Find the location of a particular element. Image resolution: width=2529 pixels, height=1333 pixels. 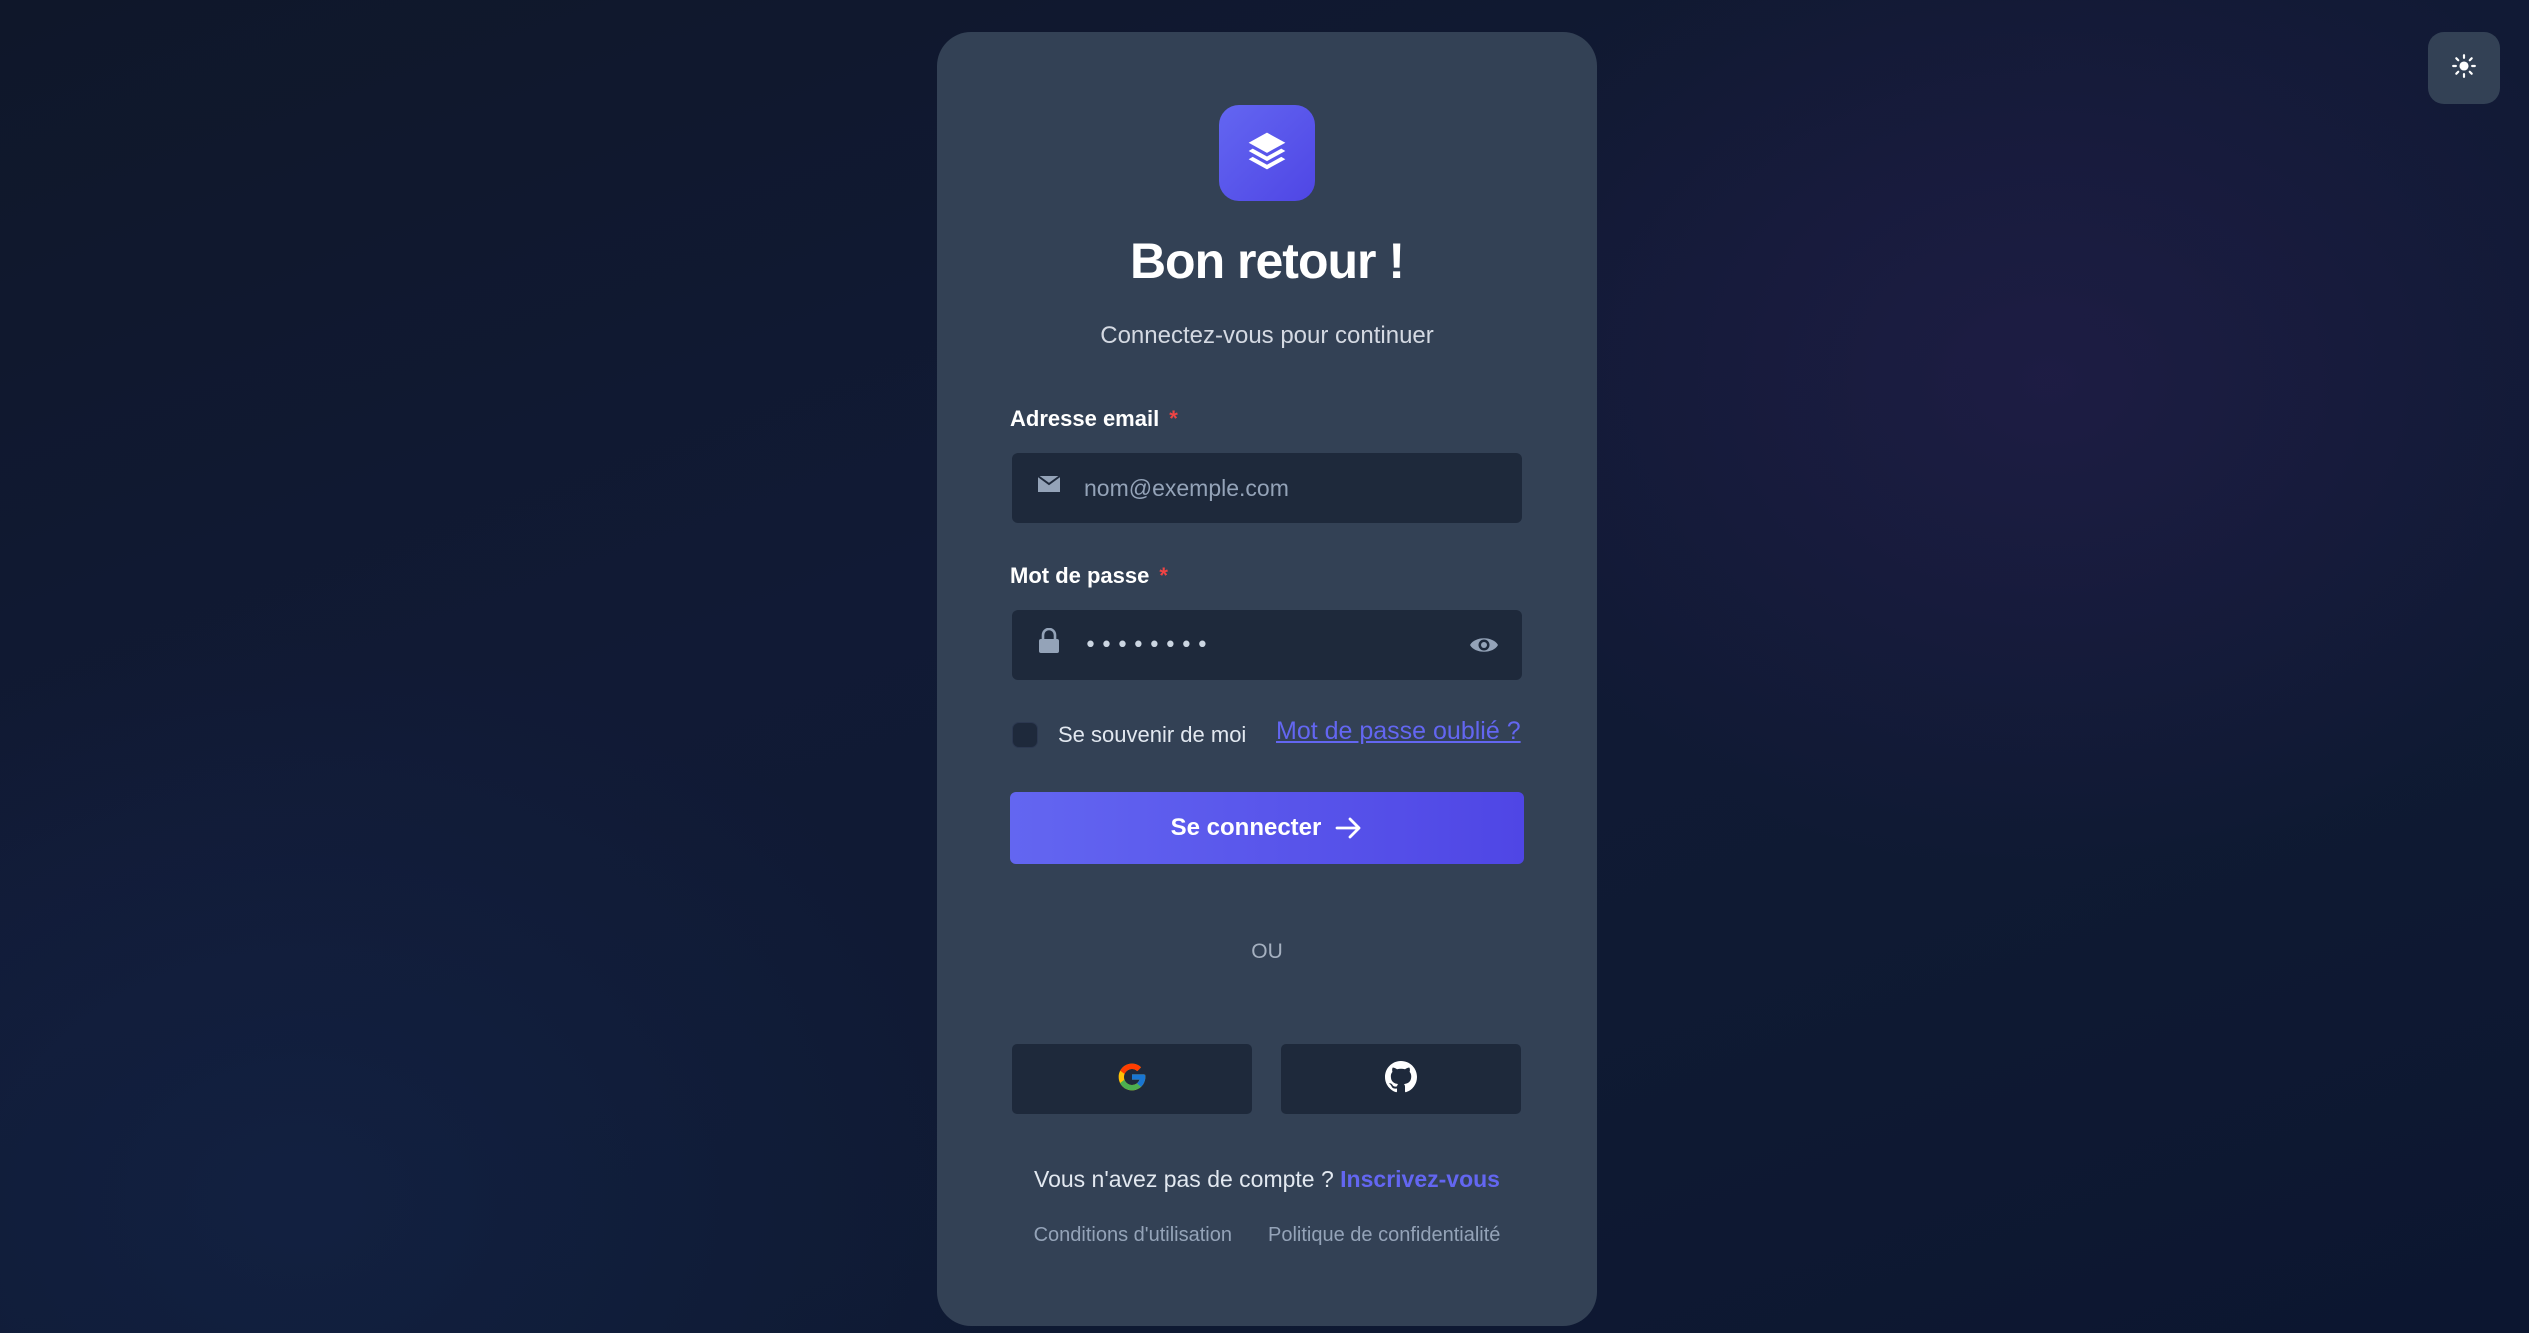

password-input: •••••••• is located at coordinates (1148, 645).